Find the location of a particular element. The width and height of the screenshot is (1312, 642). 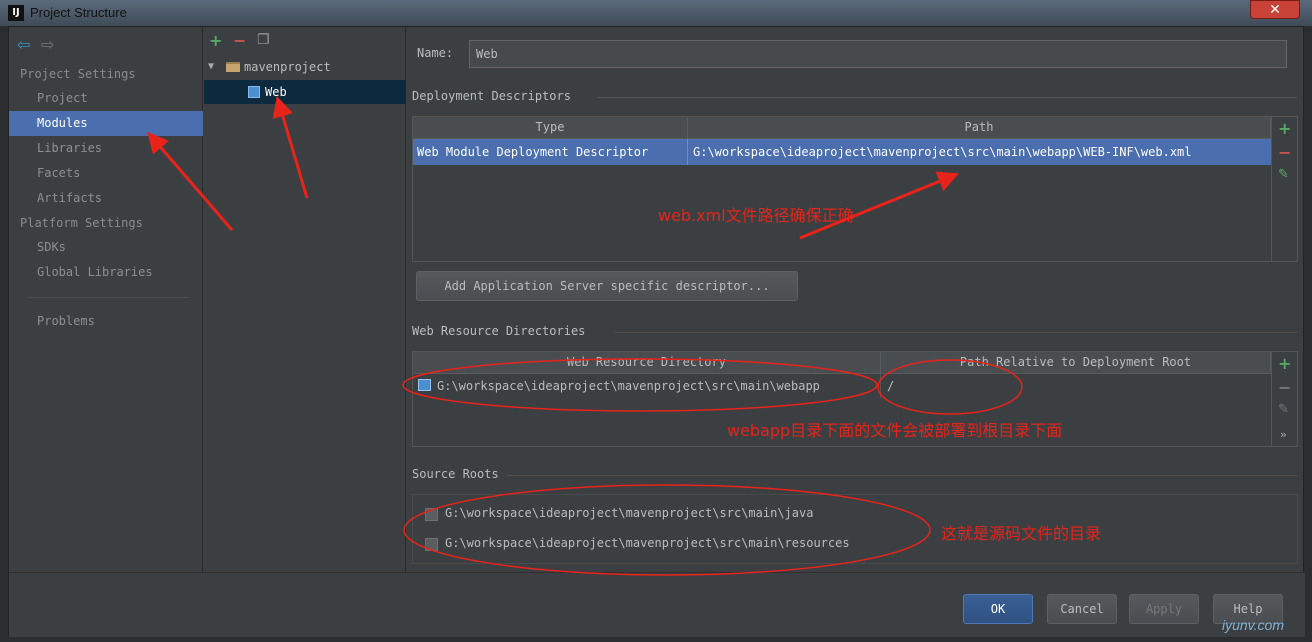

tree-row-mavenproject: ▼ mavenproject is located at coordinates (305, 67).